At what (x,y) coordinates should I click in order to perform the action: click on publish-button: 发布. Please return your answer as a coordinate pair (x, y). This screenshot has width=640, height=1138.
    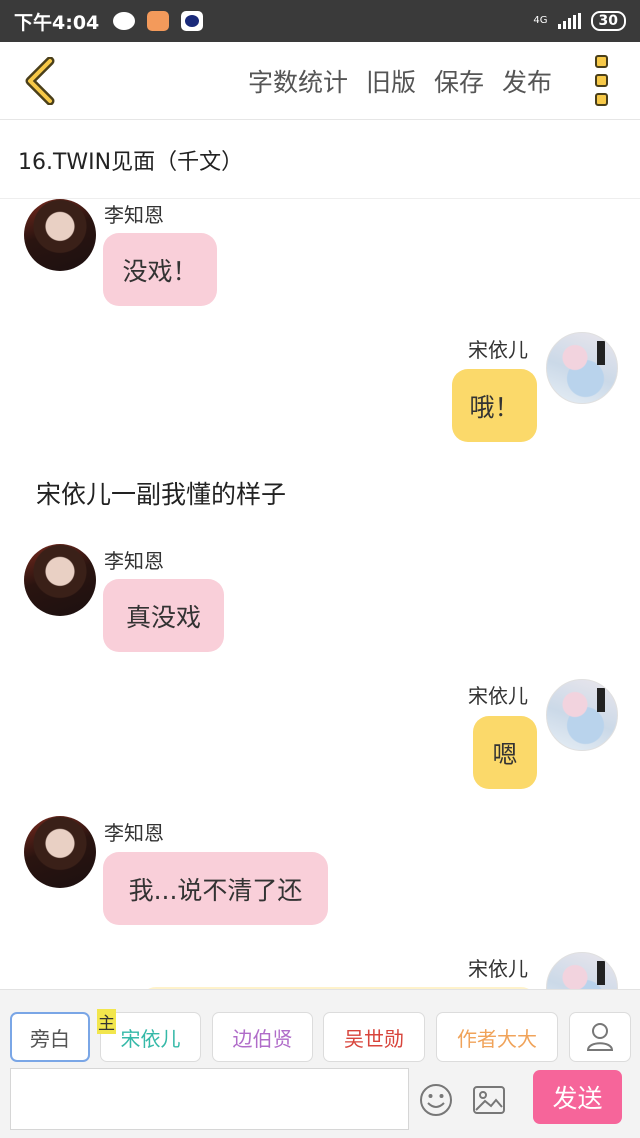
    Looking at the image, I should click on (527, 81).